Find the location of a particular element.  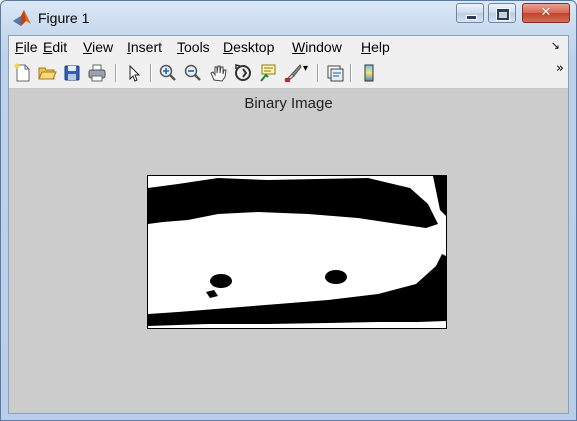

figure-toolbar: ▾ » is located at coordinates (288, 73).